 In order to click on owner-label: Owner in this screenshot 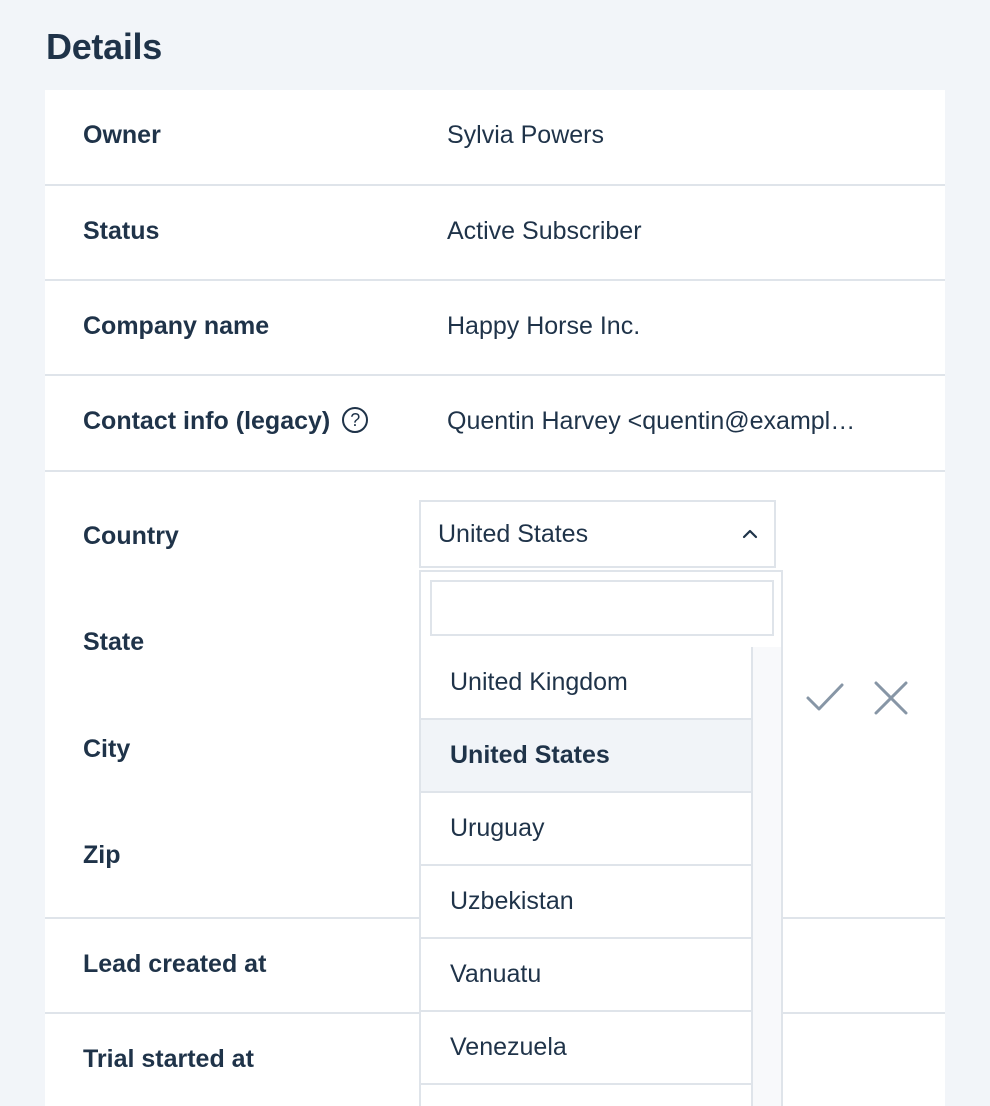, I will do `click(122, 135)`.